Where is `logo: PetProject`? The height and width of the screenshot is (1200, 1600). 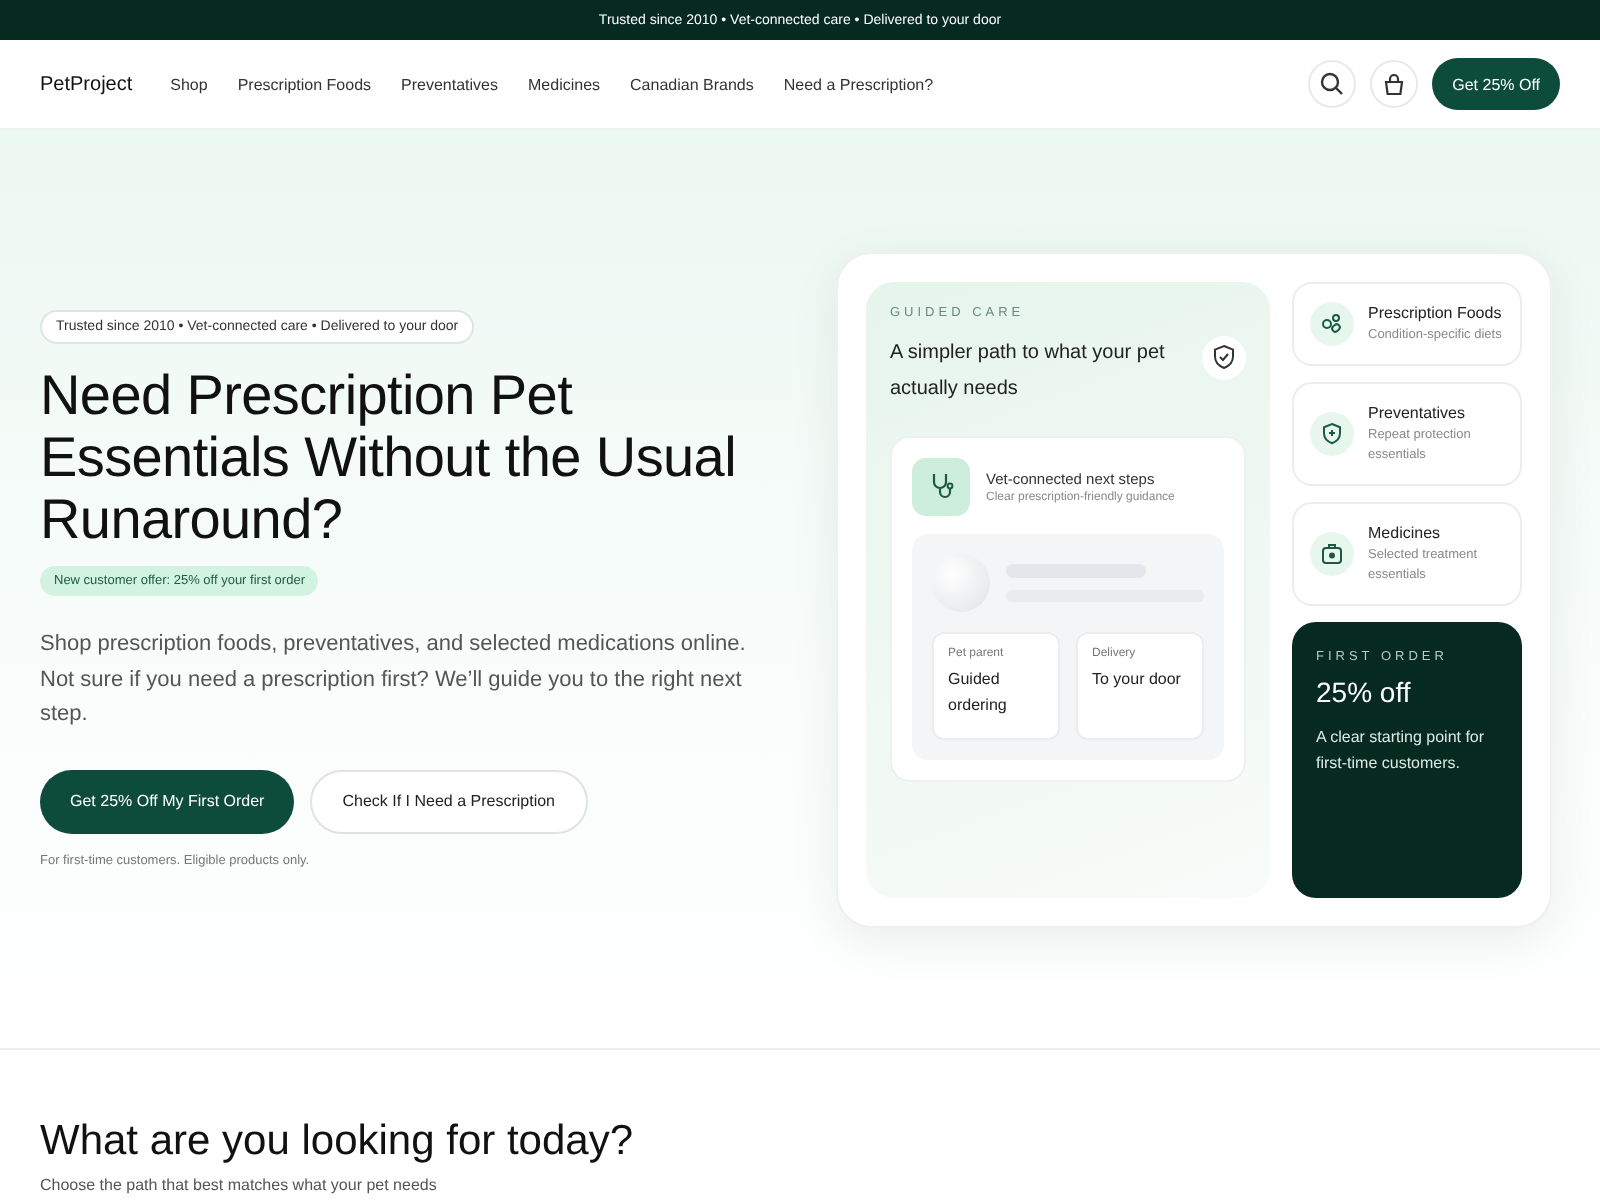 logo: PetProject is located at coordinates (86, 84).